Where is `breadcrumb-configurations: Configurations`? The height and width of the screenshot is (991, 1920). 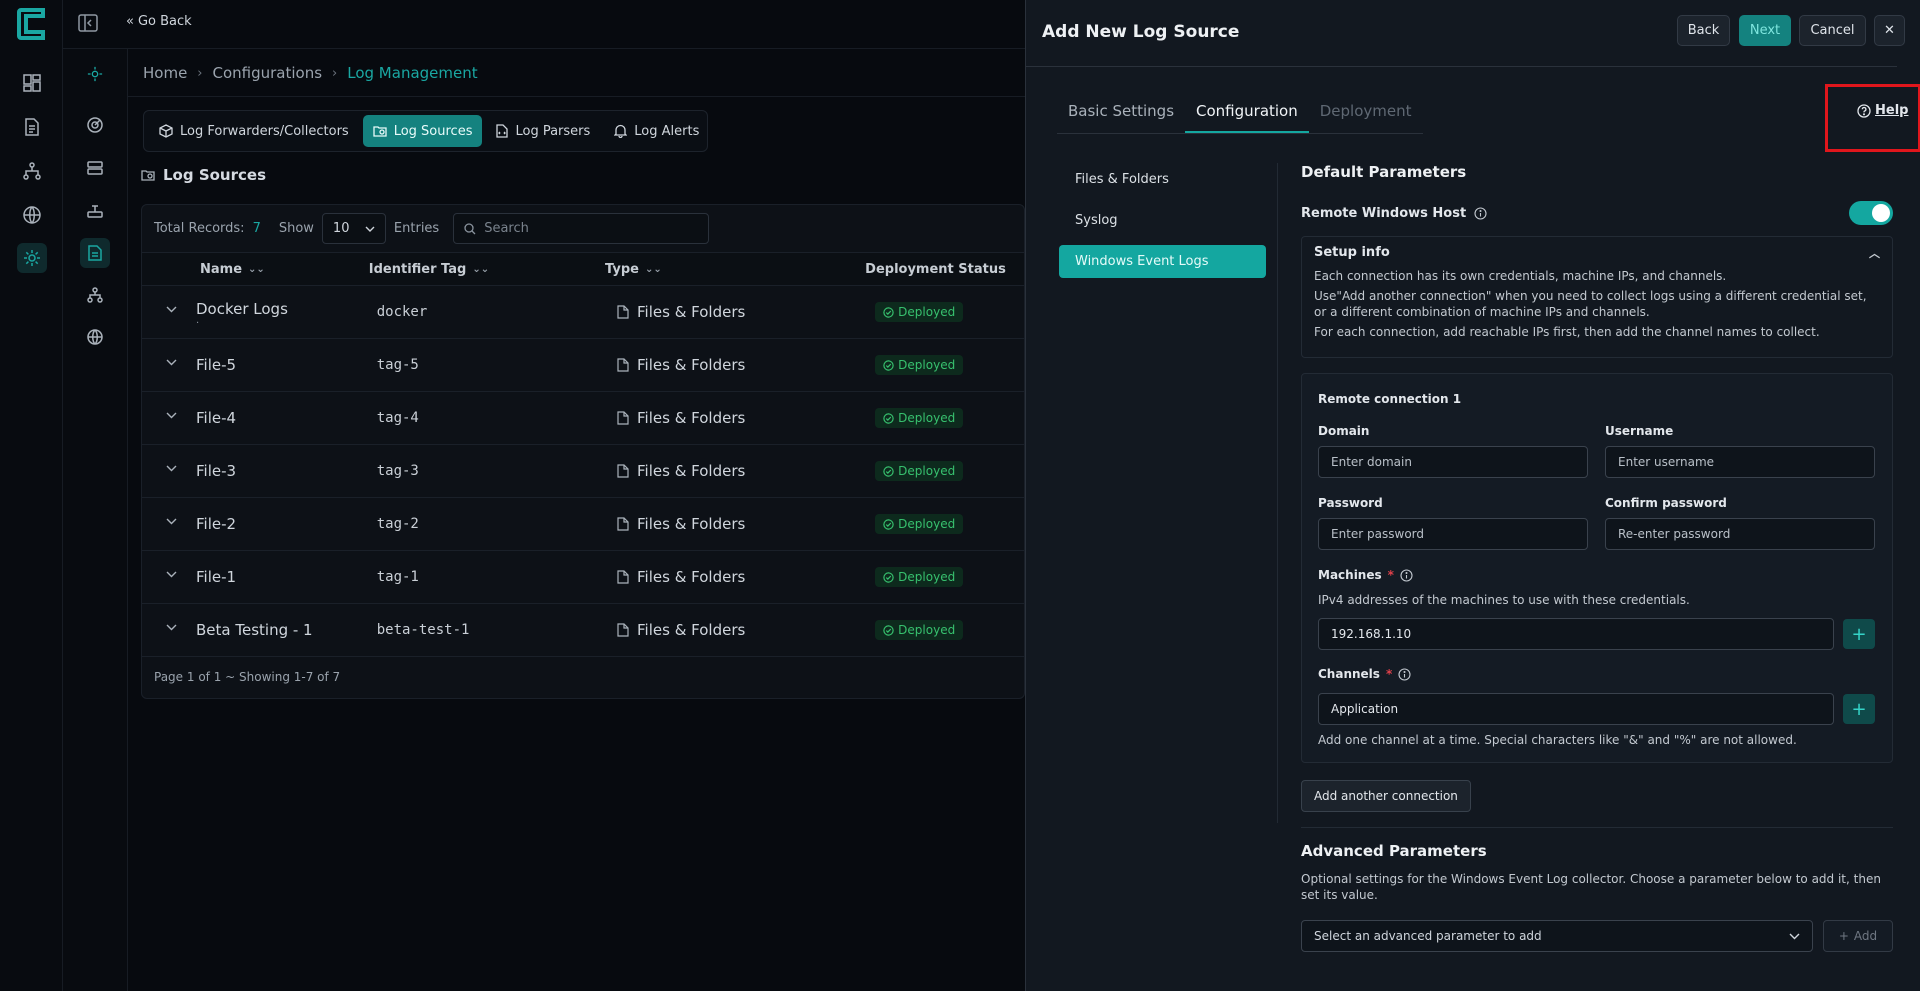
breadcrumb-configurations: Configurations is located at coordinates (268, 73).